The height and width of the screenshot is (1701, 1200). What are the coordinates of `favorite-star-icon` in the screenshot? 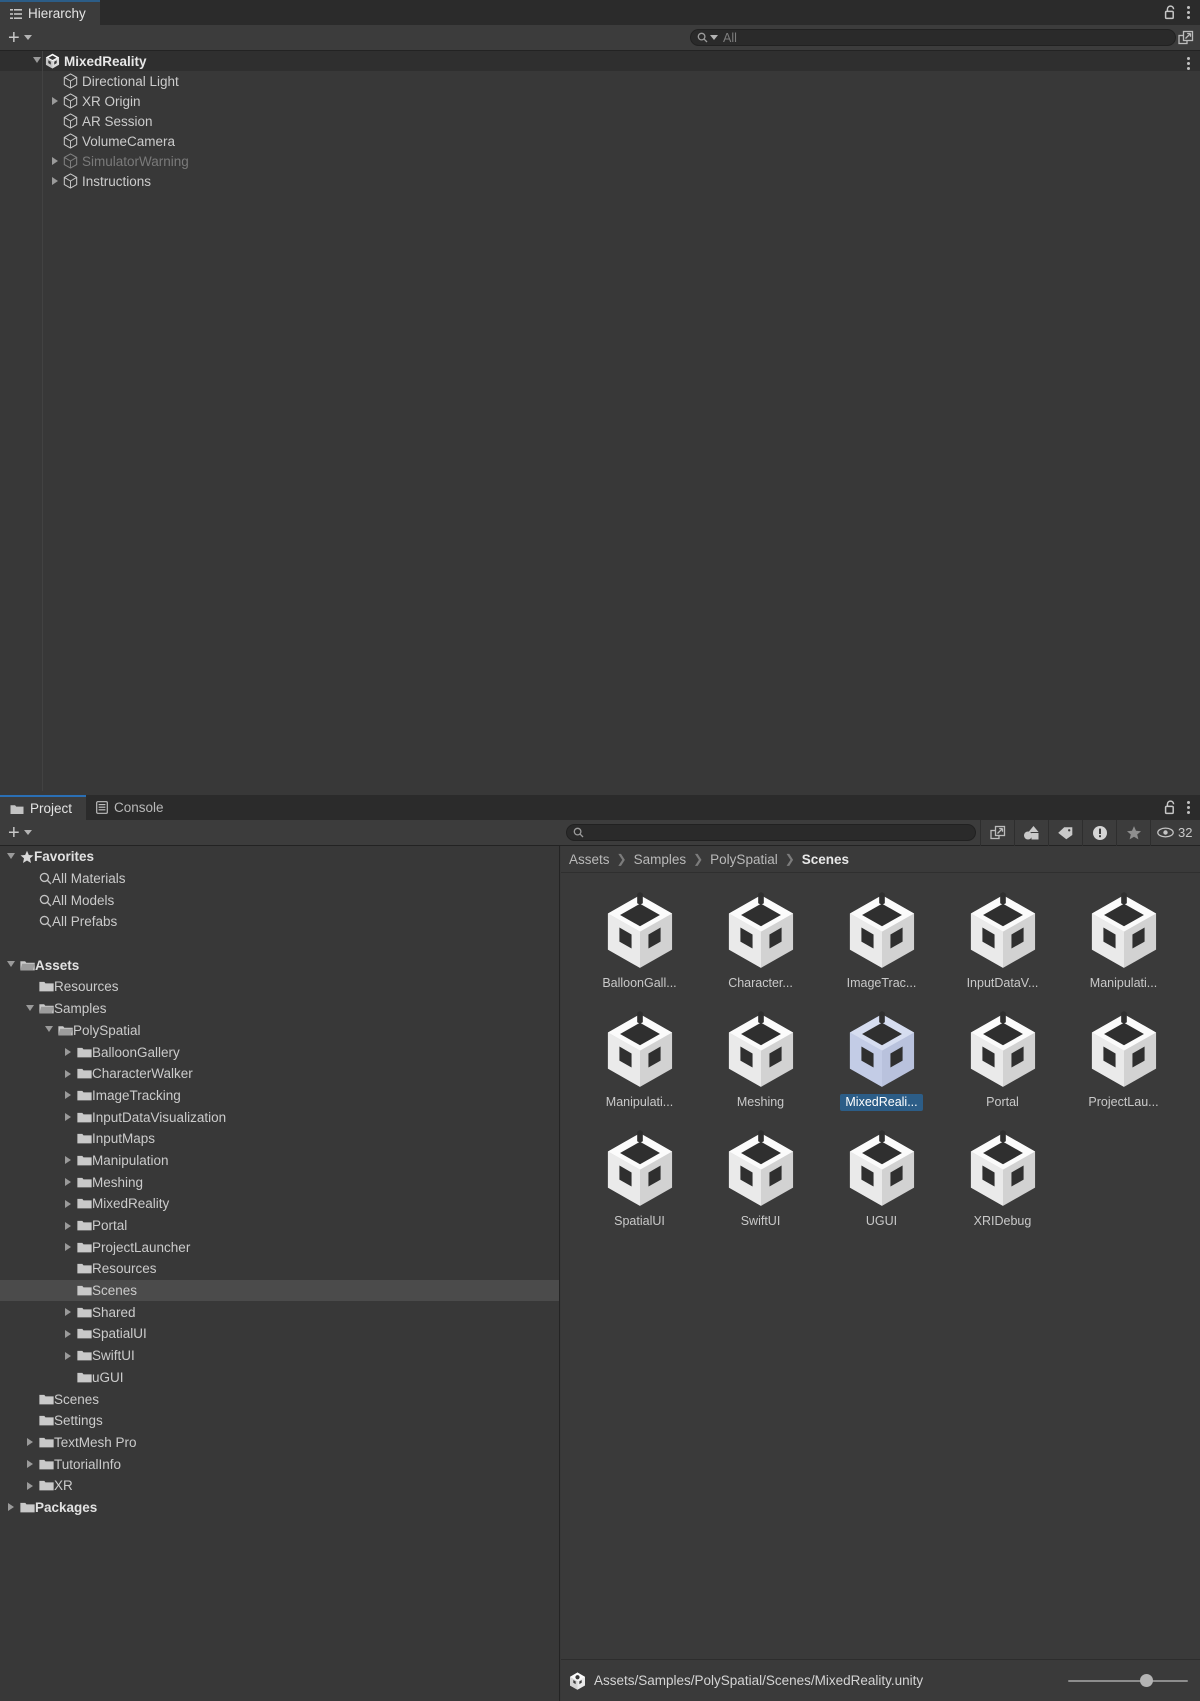 It's located at (1133, 832).